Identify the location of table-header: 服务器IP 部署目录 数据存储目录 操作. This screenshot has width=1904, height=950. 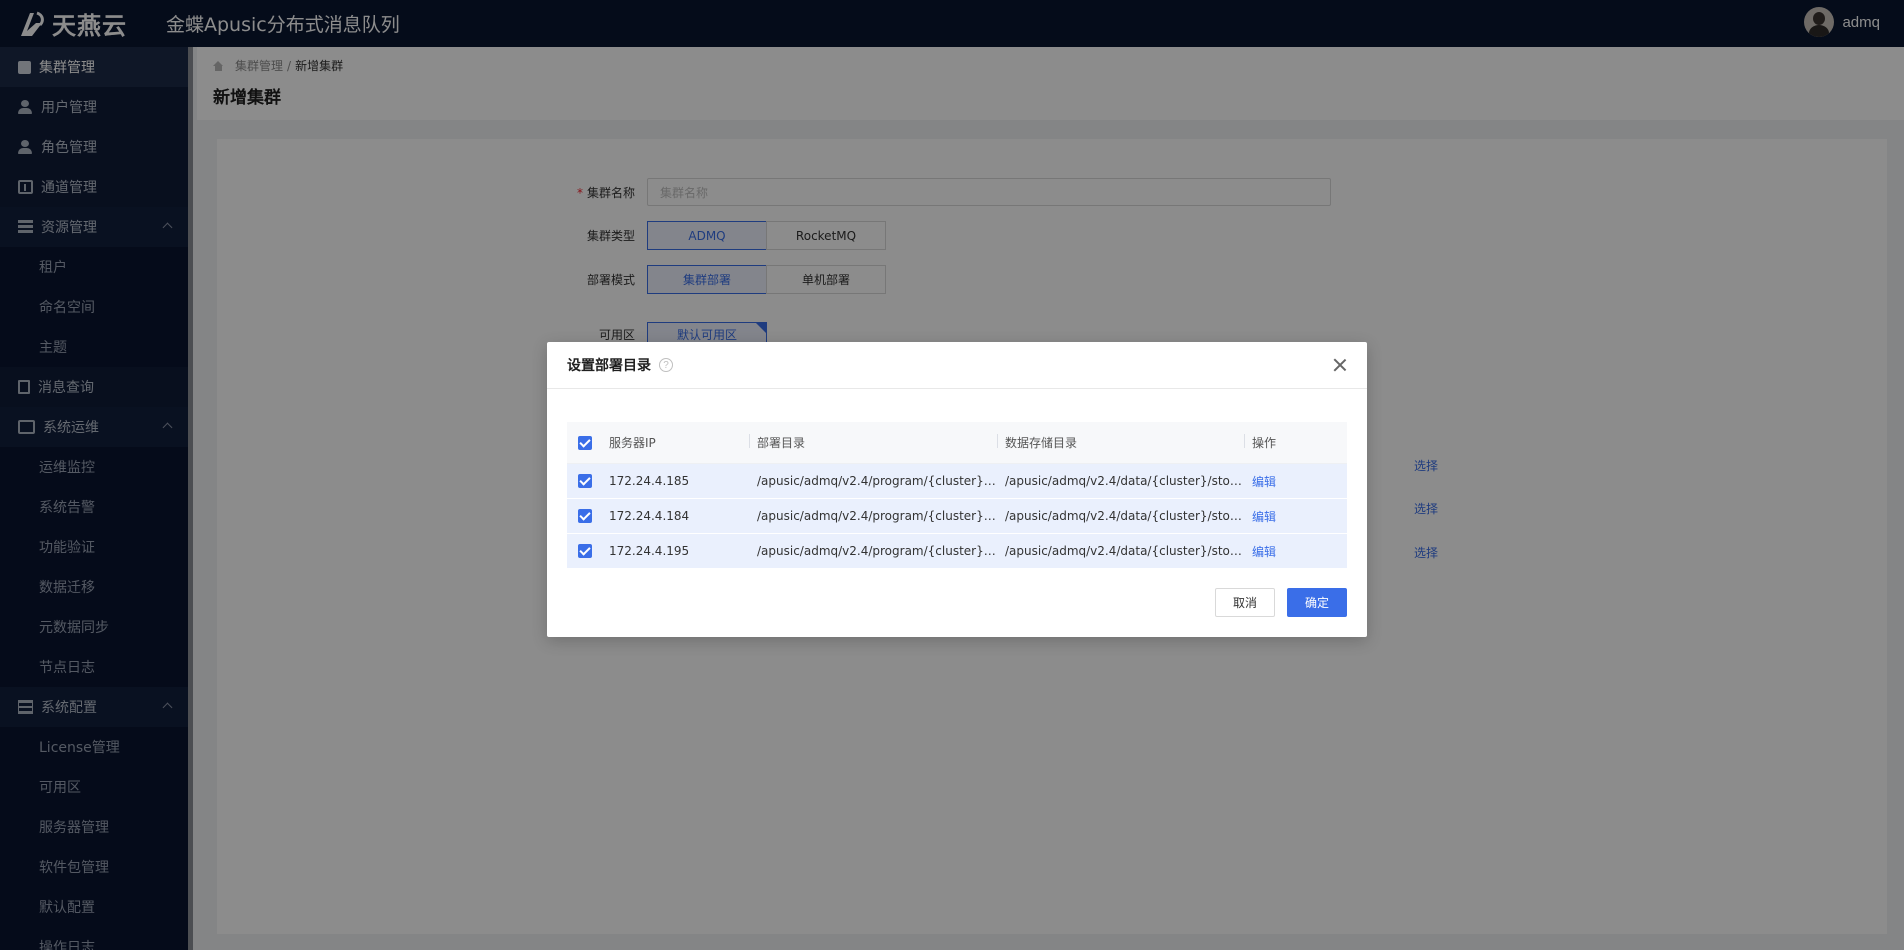
(957, 443).